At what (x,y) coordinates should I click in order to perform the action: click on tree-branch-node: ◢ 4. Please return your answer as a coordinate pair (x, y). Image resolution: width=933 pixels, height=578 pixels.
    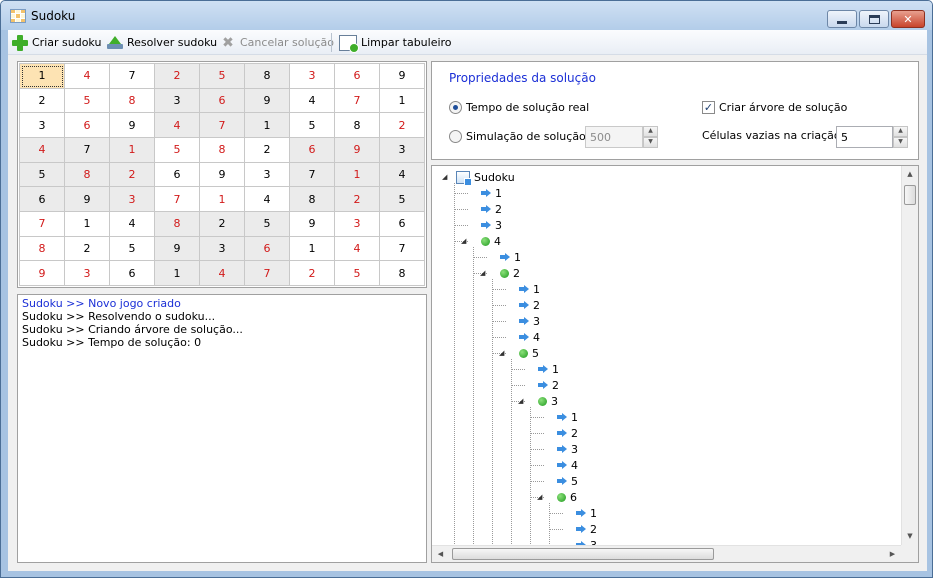
    Looking at the image, I should click on (481, 241).